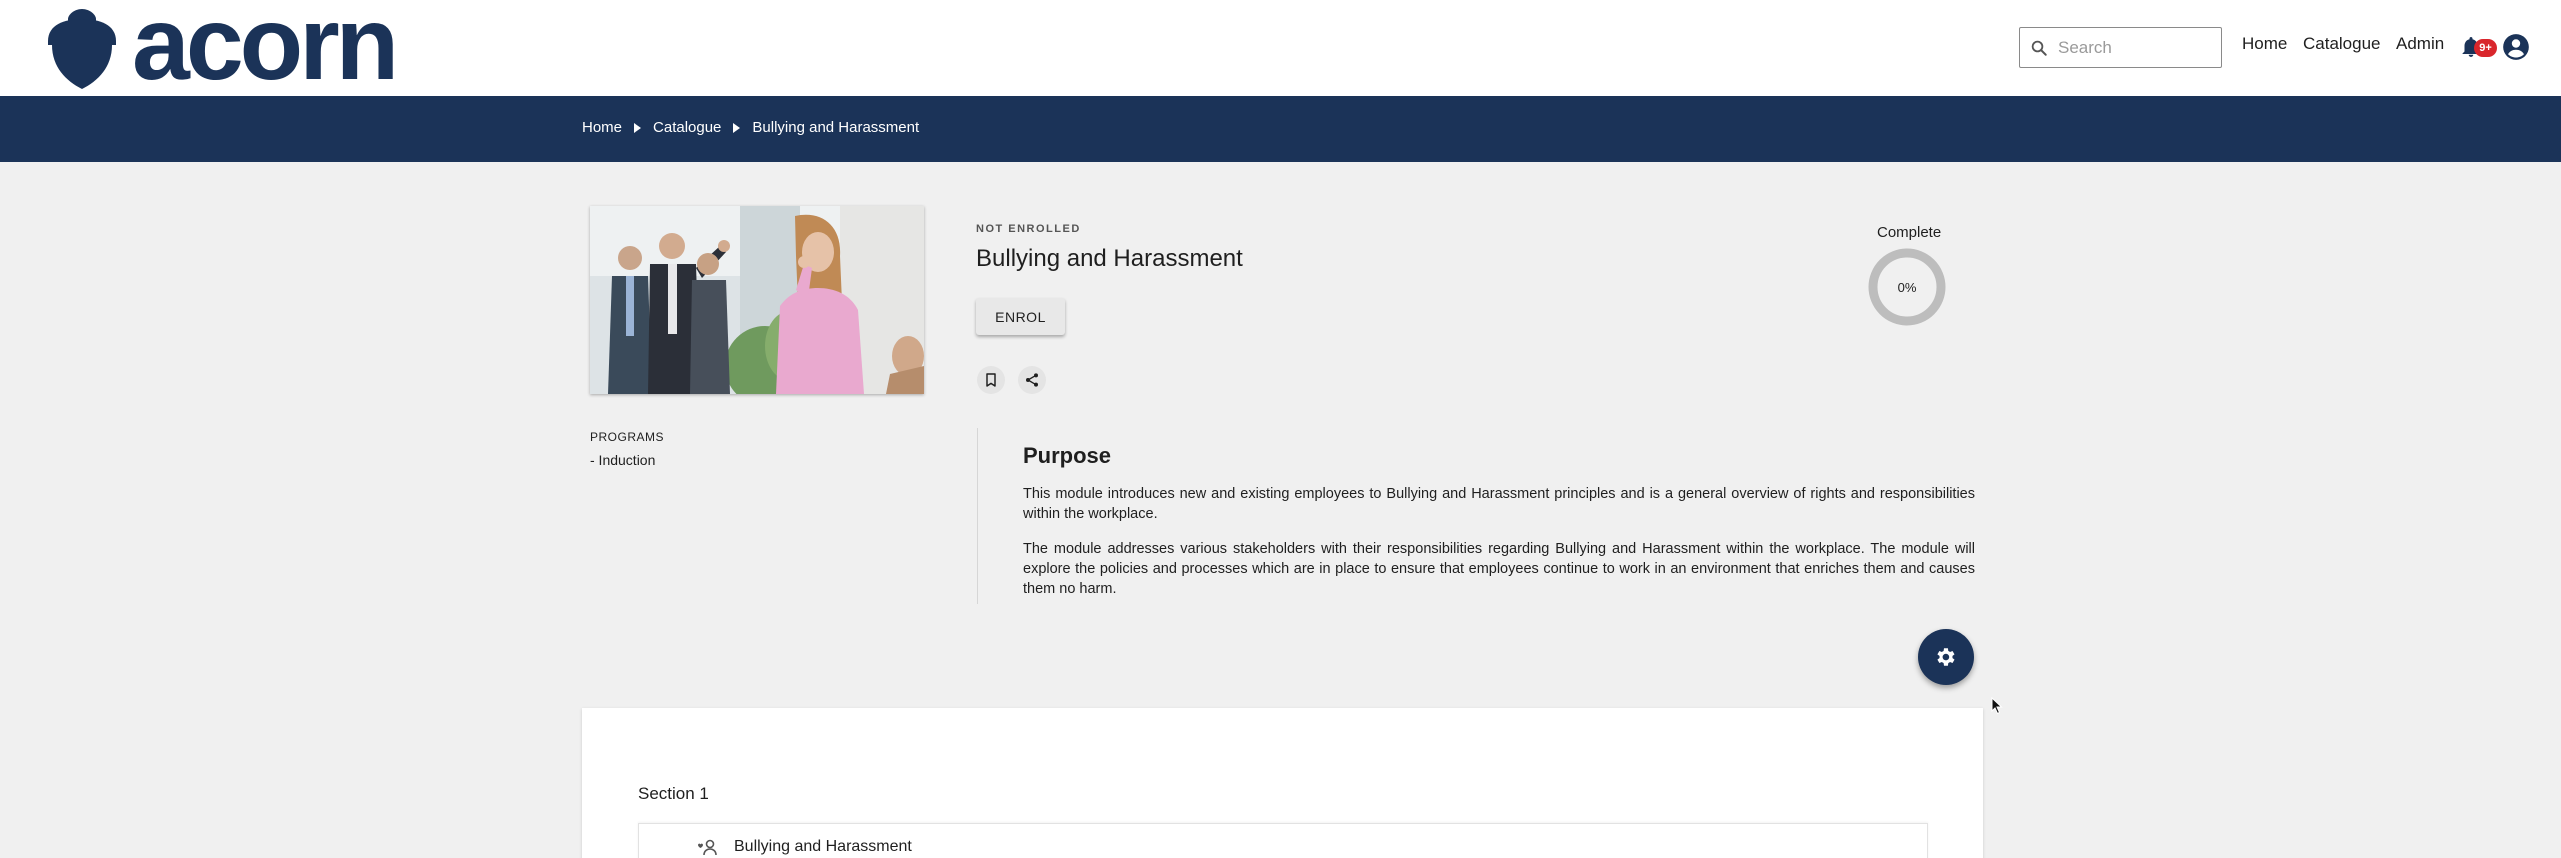 The width and height of the screenshot is (2561, 858). Describe the element at coordinates (627, 437) in the screenshot. I see `programs-label: PROGRAMS` at that location.